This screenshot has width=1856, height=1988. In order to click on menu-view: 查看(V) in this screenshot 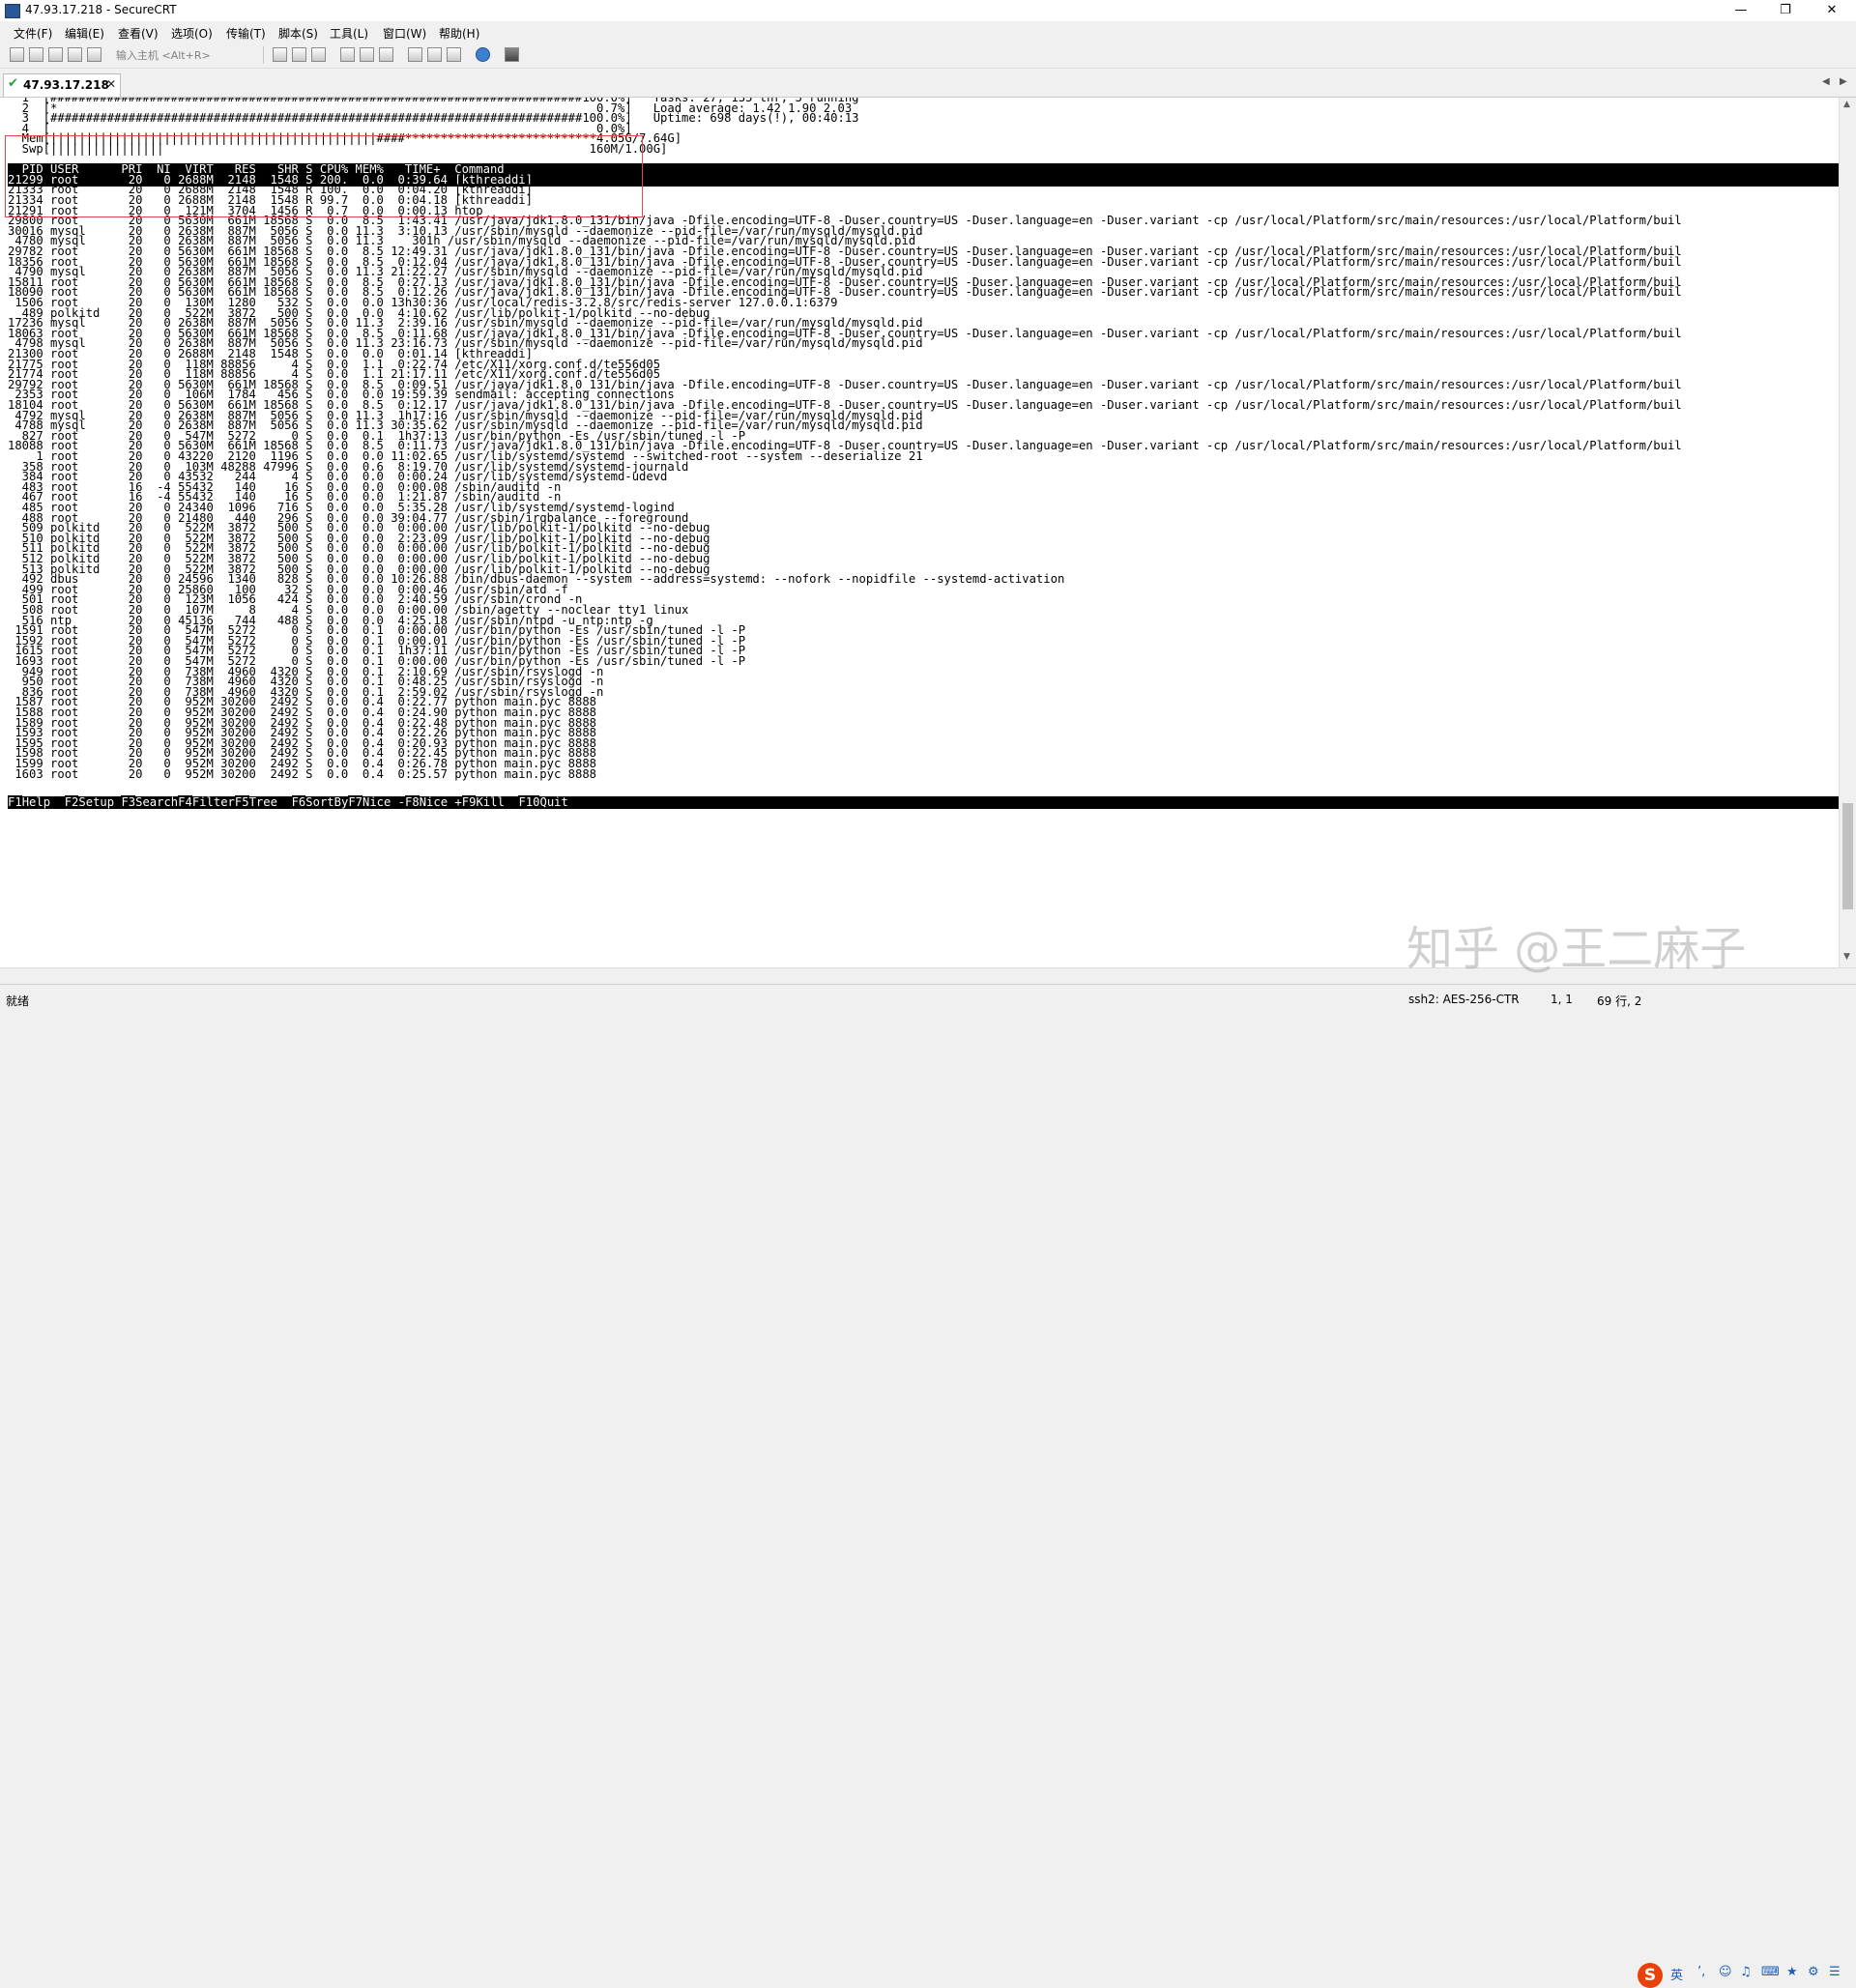, I will do `click(138, 33)`.